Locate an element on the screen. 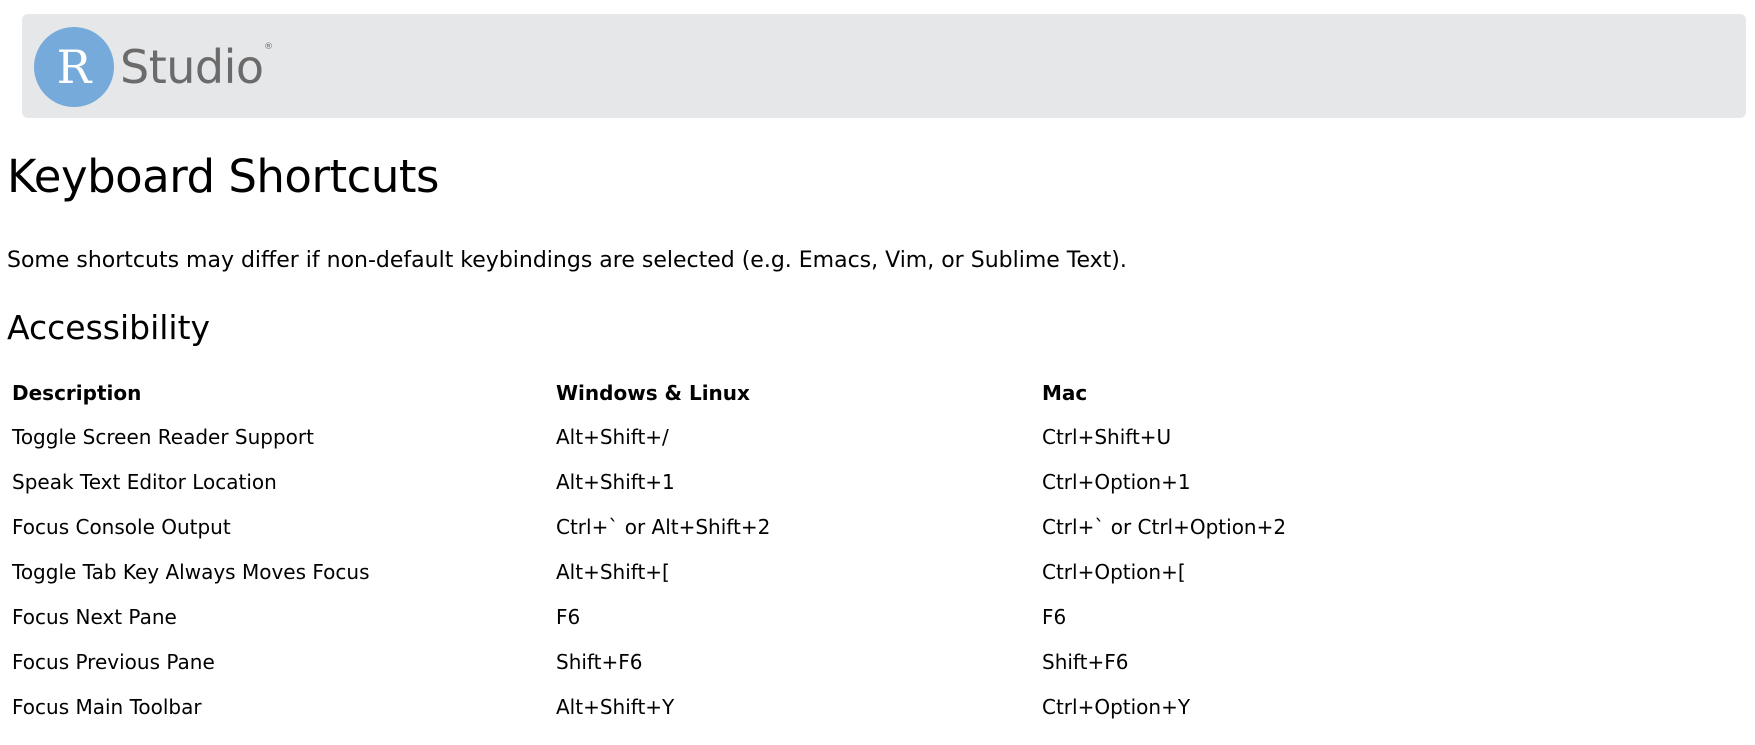 The width and height of the screenshot is (1755, 745). logo-letter: R is located at coordinates (74, 67).